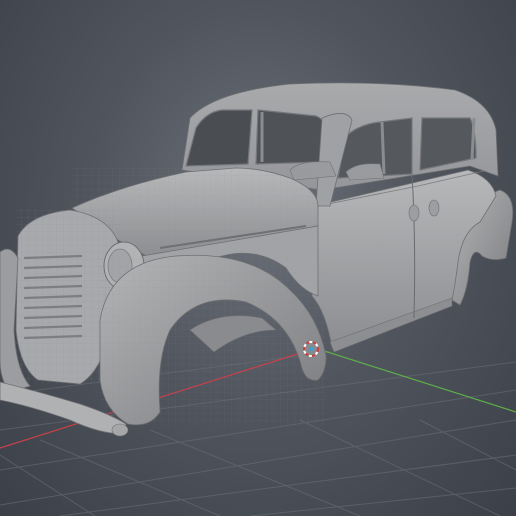  What do you see at coordinates (120, 430) in the screenshot?
I see `bumper-end` at bounding box center [120, 430].